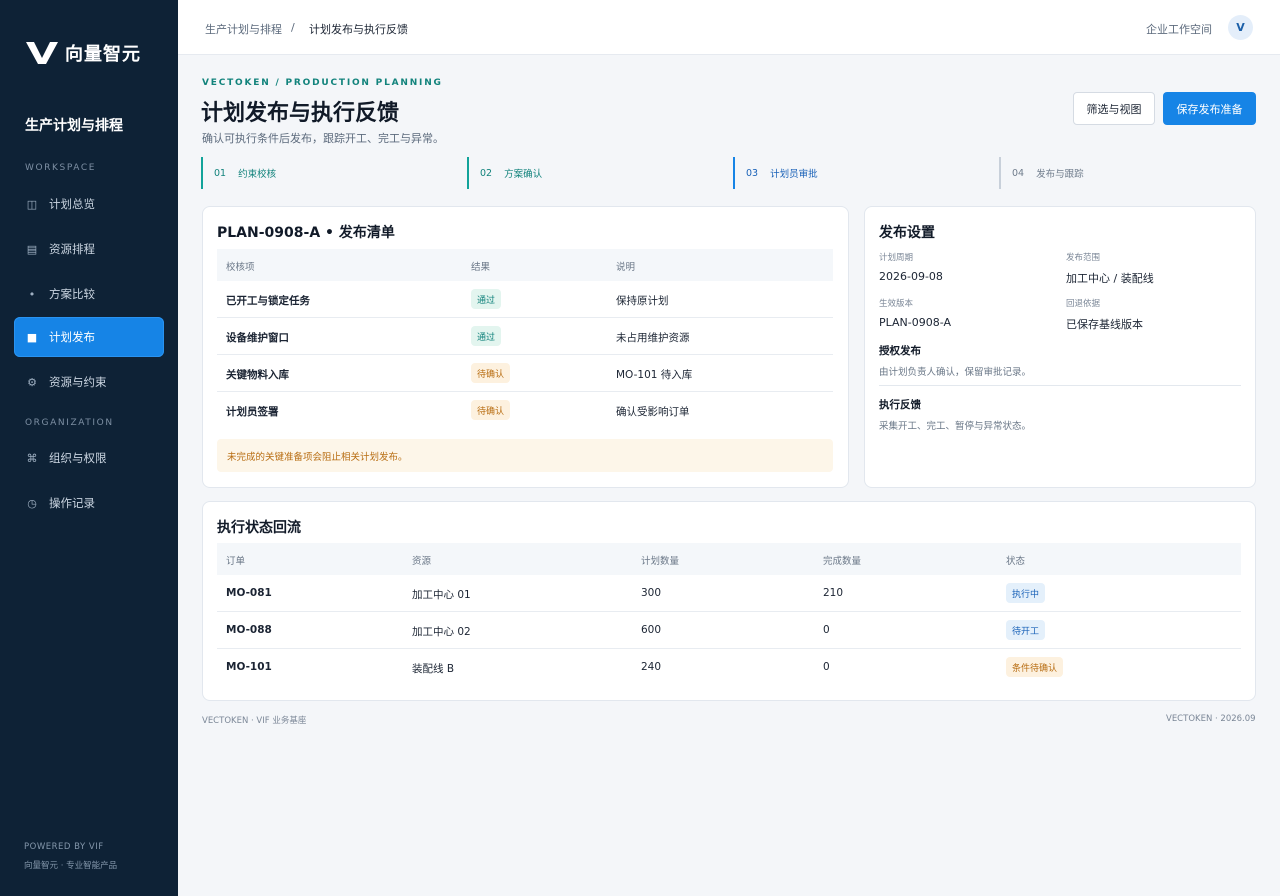 This screenshot has height=896, width=1280. What do you see at coordinates (1018, 173) in the screenshot?
I see `step-number: 04` at bounding box center [1018, 173].